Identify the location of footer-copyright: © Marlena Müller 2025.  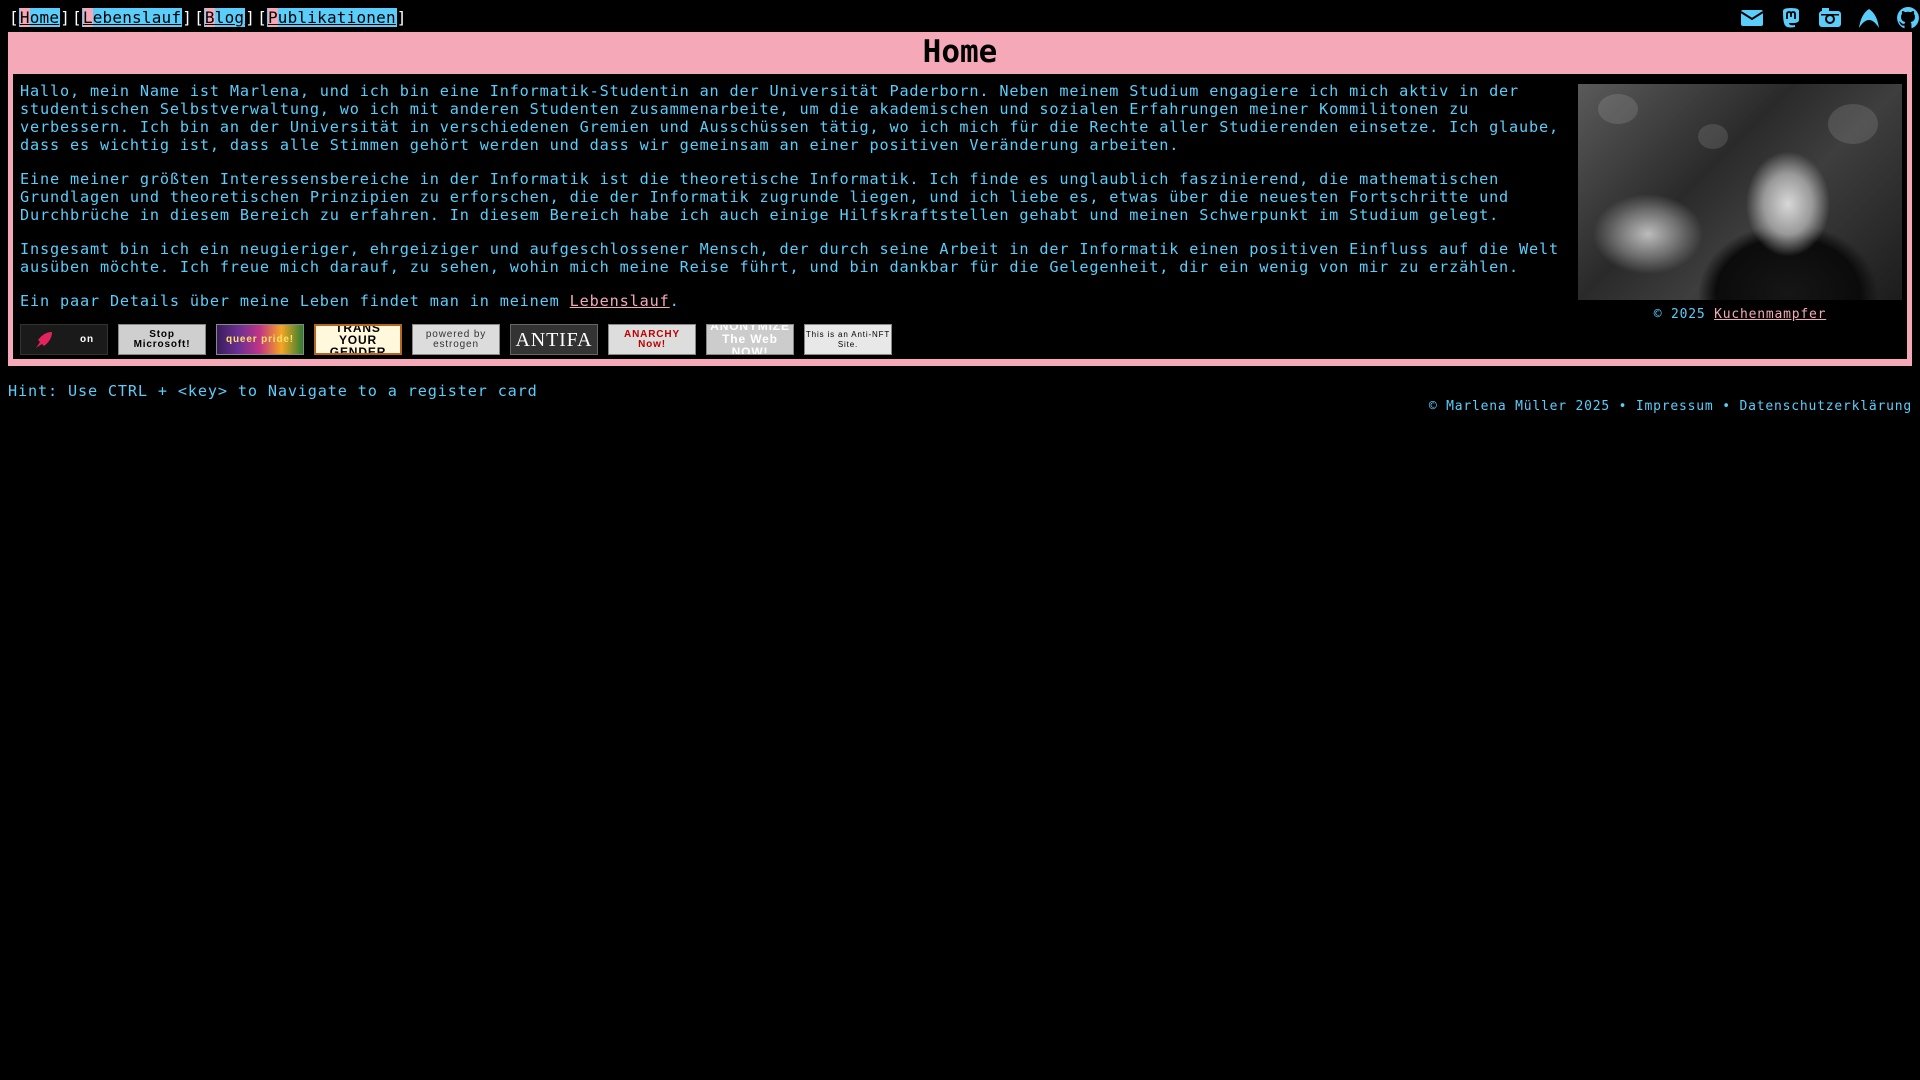
(1519, 406).